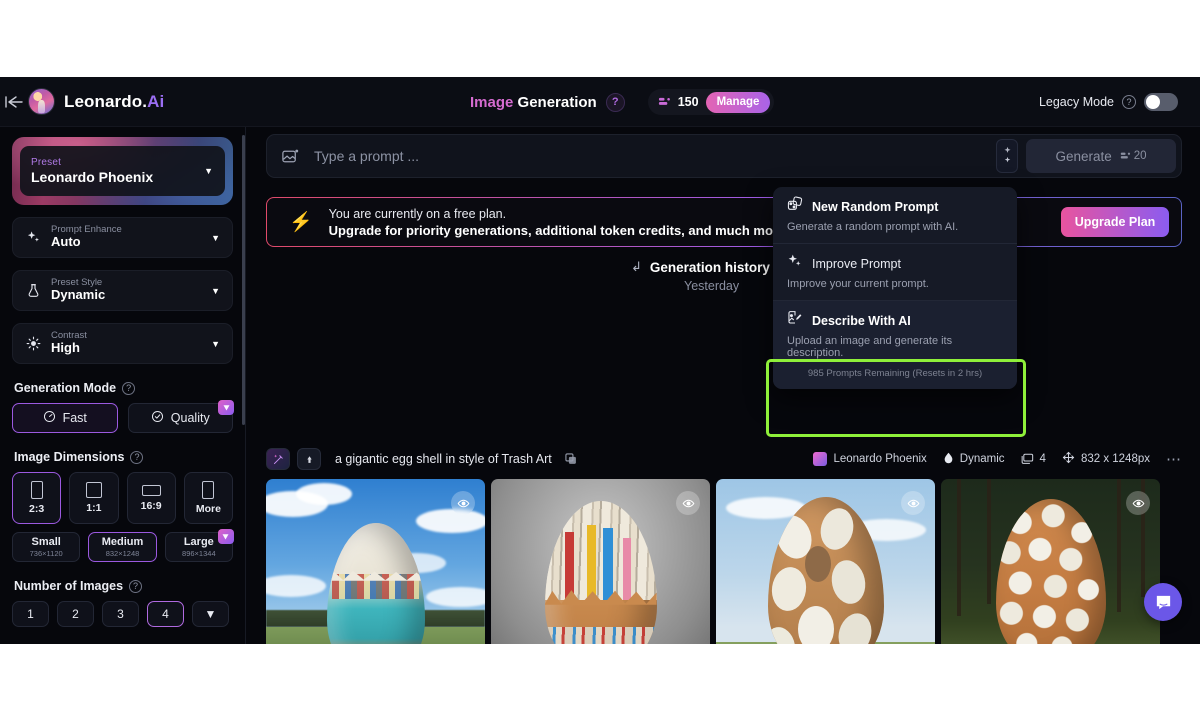 Image resolution: width=1200 pixels, height=721 pixels. I want to click on page-title-secondary: Generation, so click(557, 102).